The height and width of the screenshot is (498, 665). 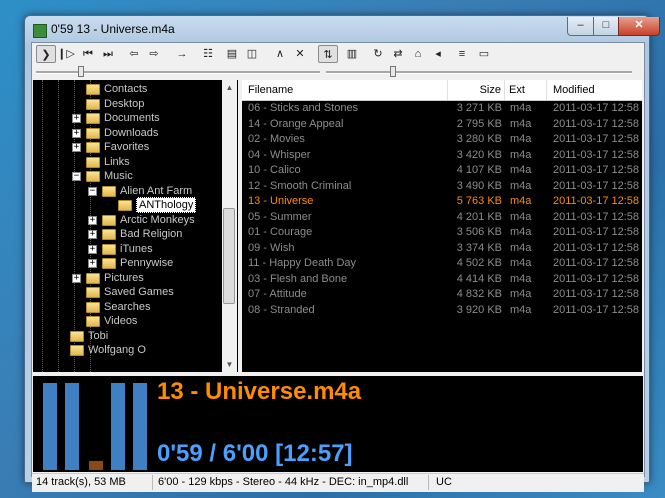 I want to click on tree-item: ANThology, so click(x=127, y=205).